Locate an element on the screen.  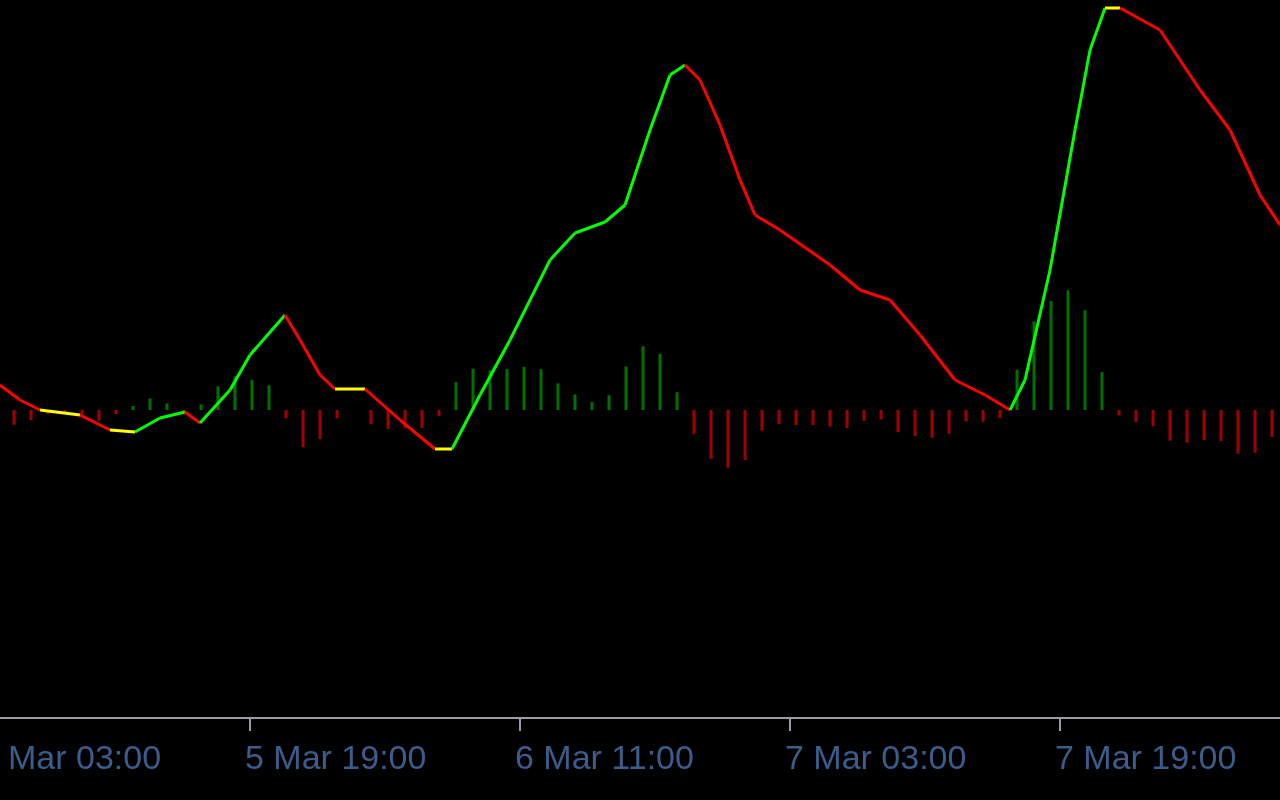
time-axis-label: 6 Mar 11:00 is located at coordinates (604, 757).